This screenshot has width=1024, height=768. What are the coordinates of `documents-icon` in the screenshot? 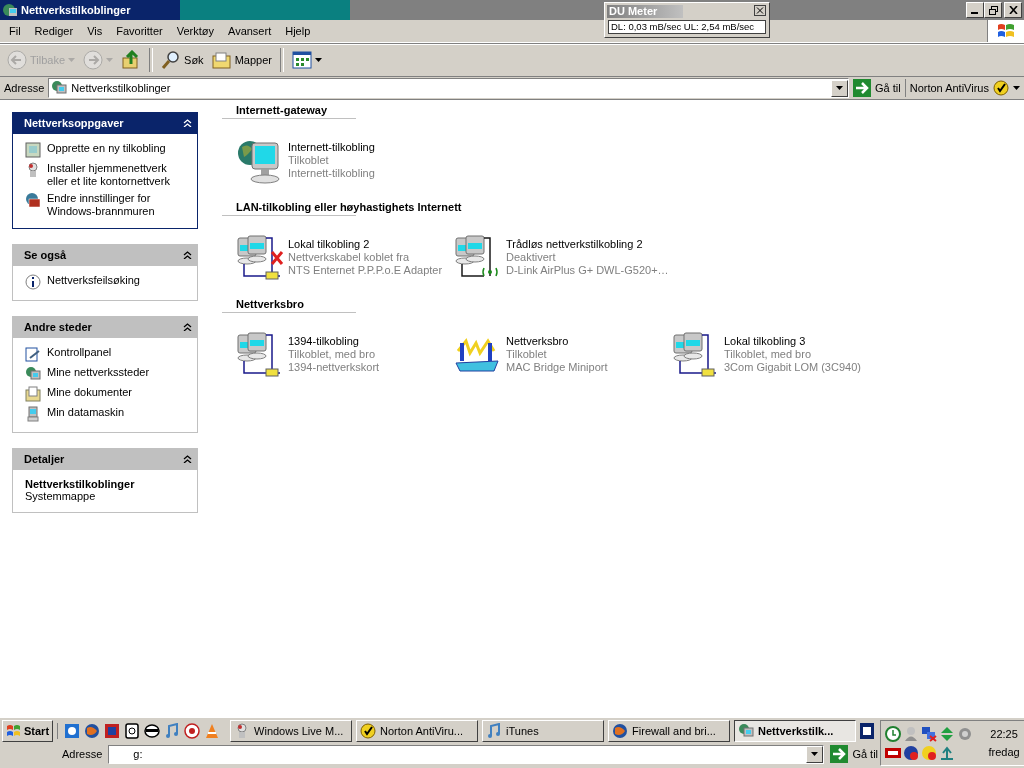 It's located at (33, 394).